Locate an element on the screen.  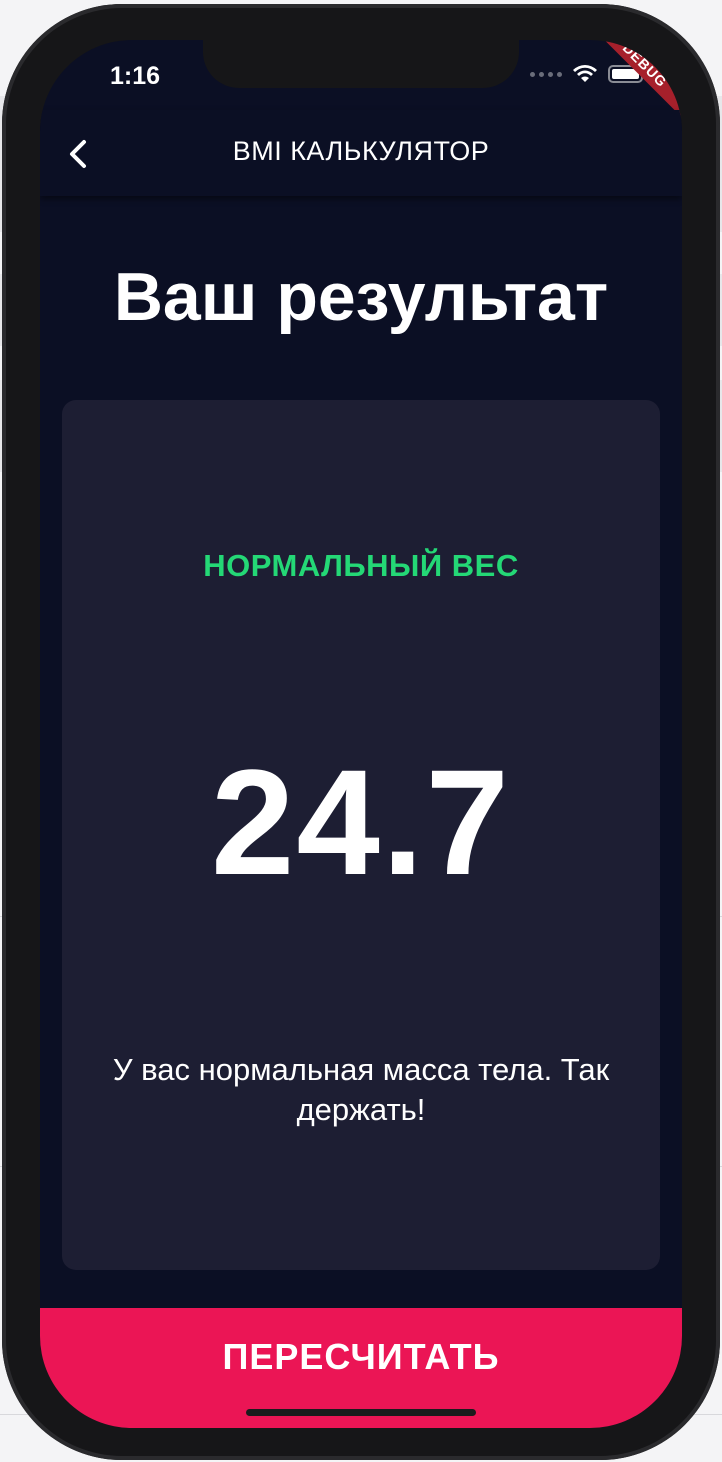
recalculate-button-label: ПЕРЕСЧИТАТЬ is located at coordinates (361, 1356).